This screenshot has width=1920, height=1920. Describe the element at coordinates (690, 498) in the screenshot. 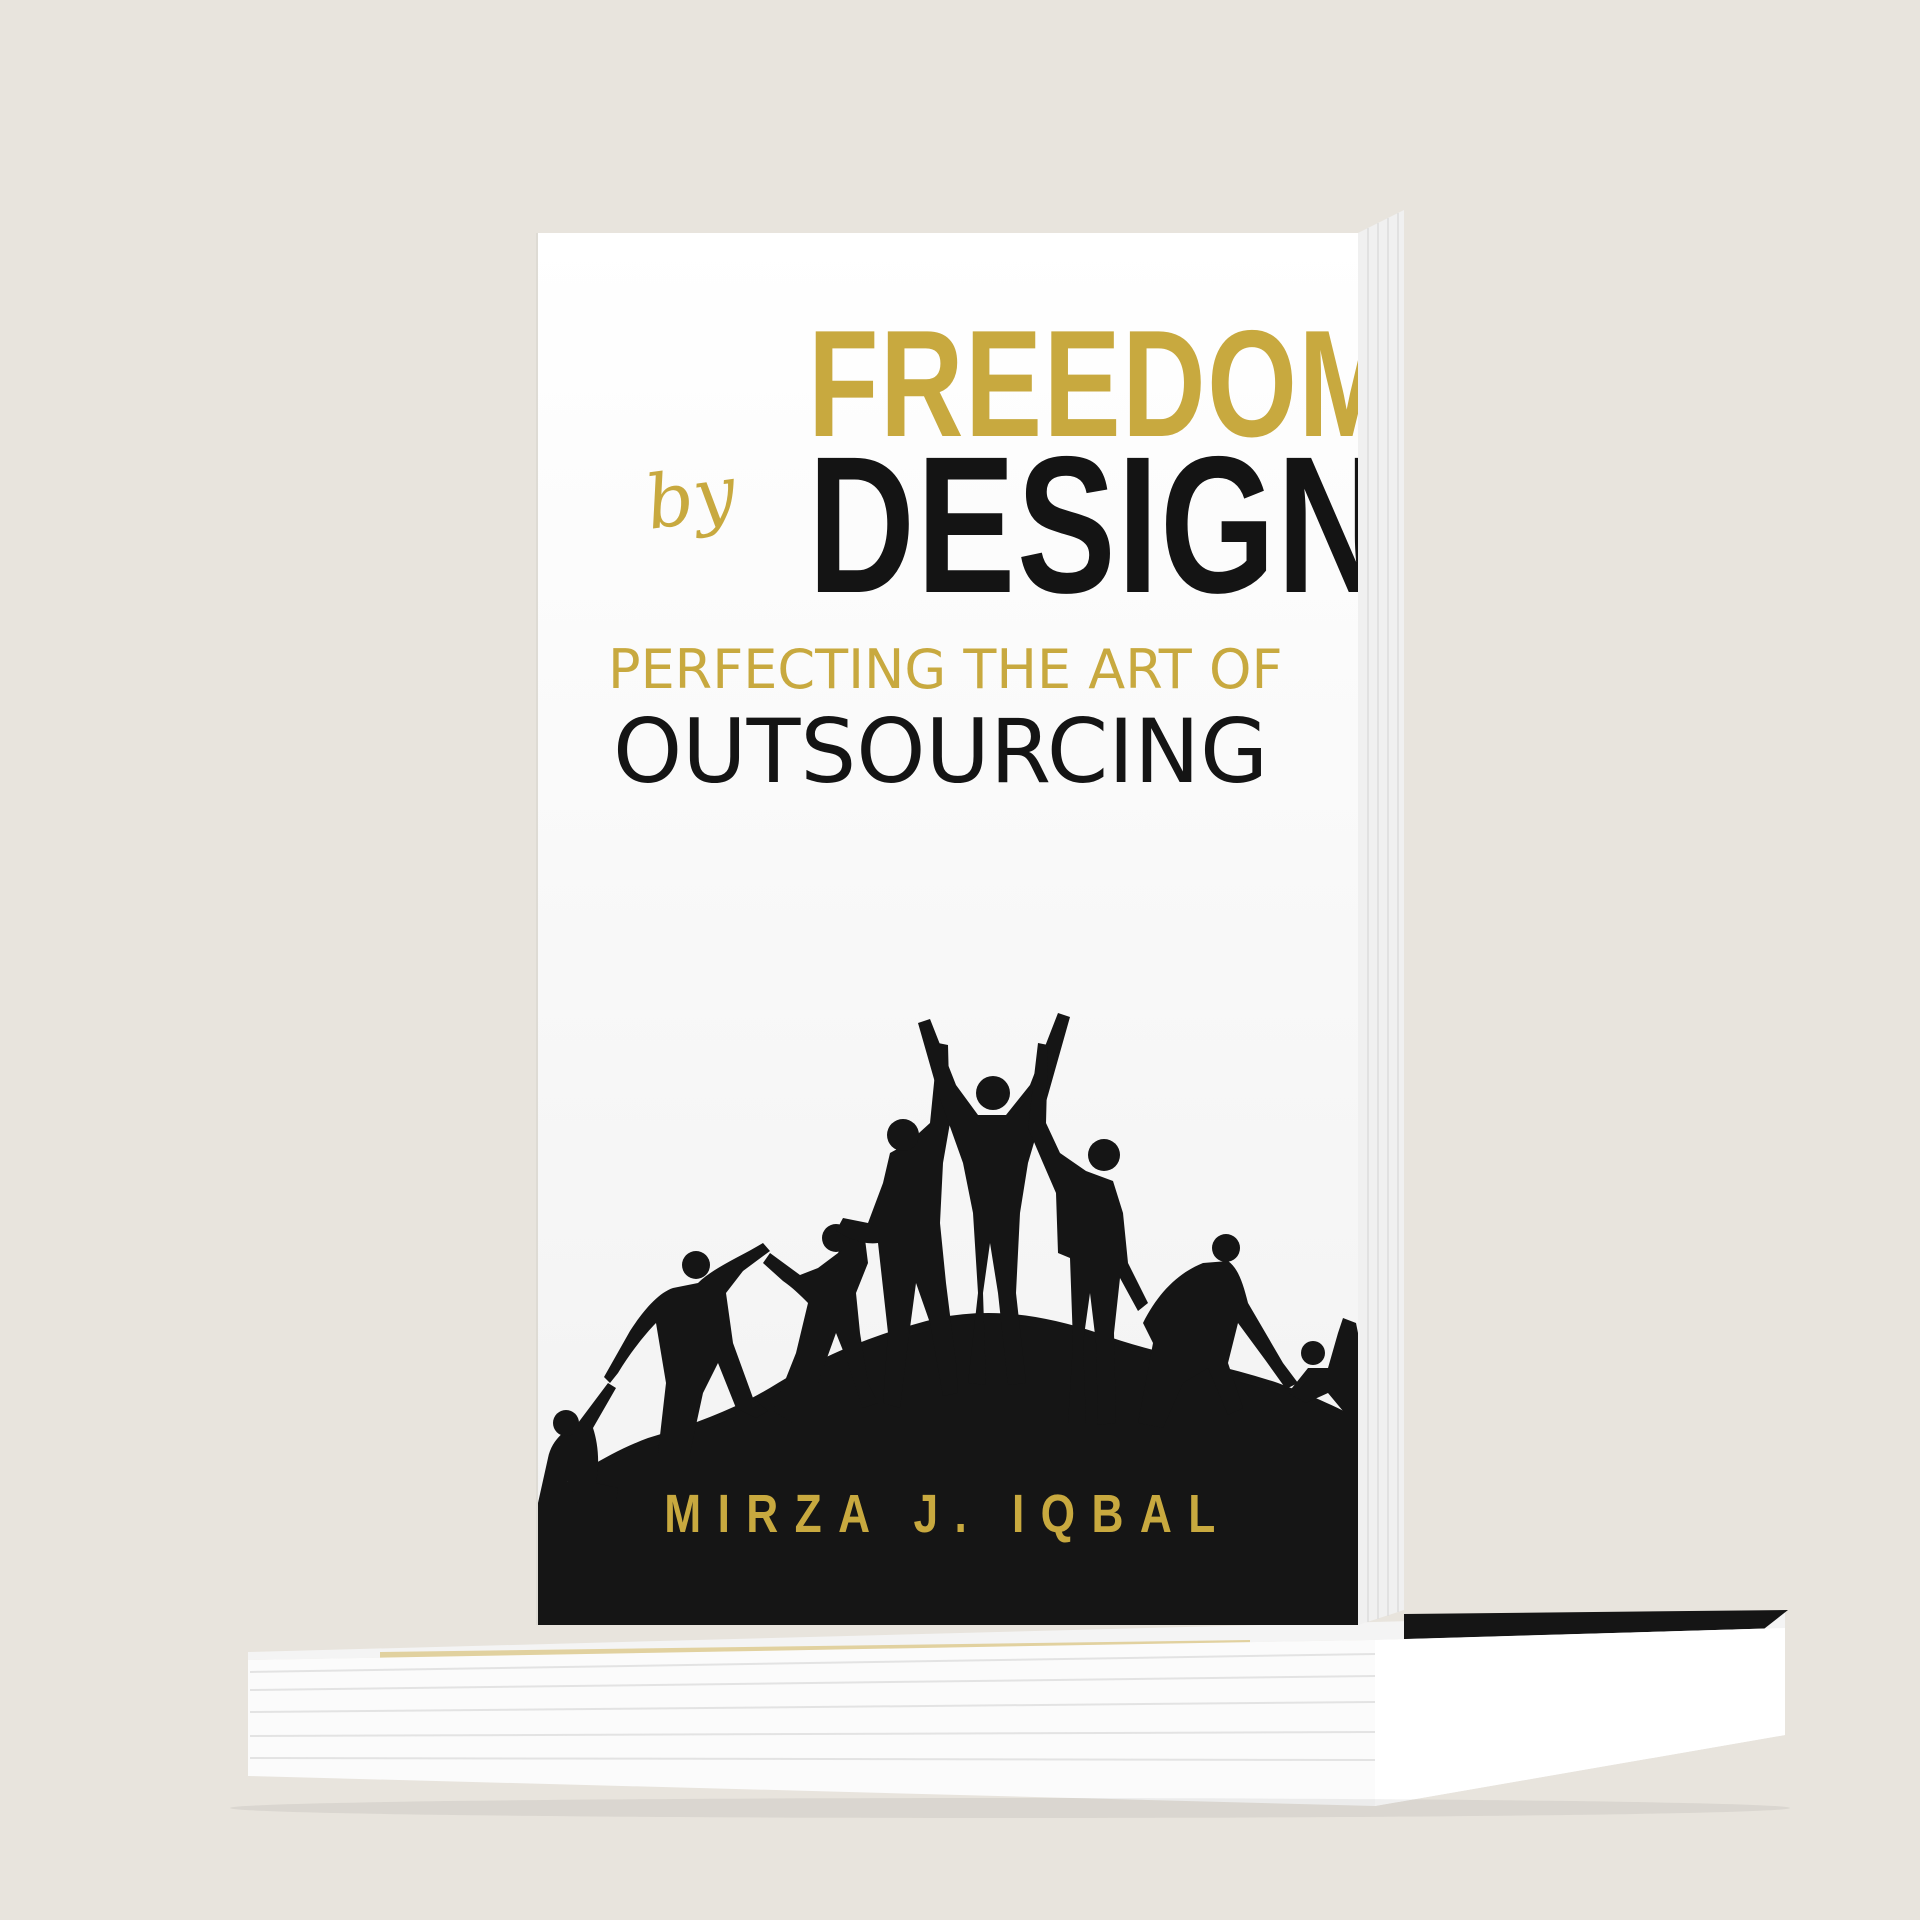

I see `title-by-script: by` at that location.